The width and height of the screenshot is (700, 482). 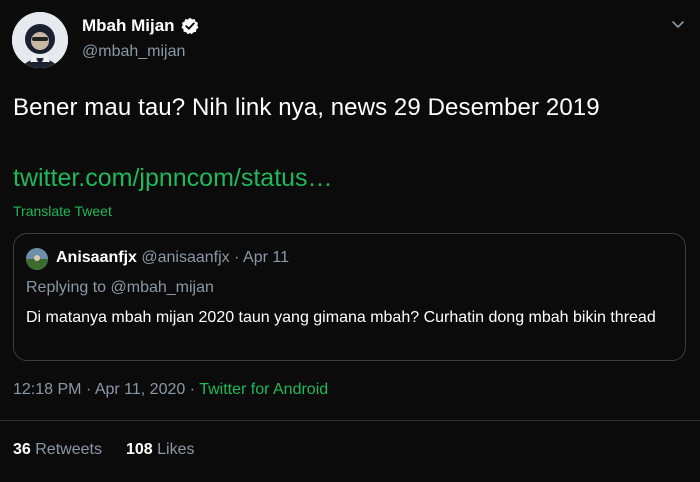 I want to click on quote-avatar, so click(x=37, y=259).